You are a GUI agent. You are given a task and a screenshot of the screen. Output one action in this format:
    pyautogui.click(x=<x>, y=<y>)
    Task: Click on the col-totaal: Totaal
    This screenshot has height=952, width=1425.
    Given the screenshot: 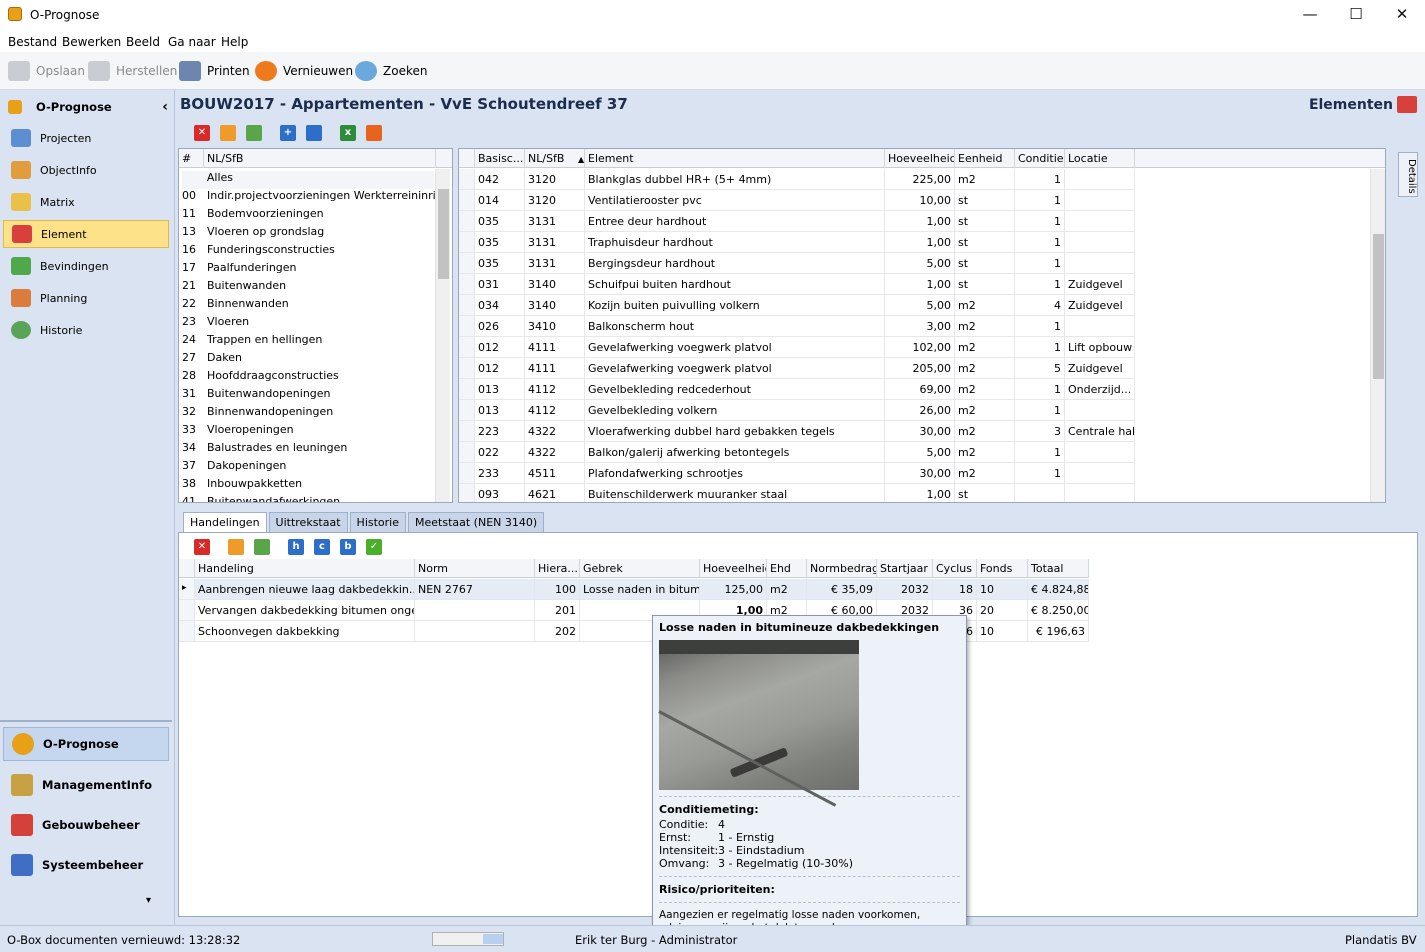 What is the action you would take?
    pyautogui.click(x=1058, y=568)
    